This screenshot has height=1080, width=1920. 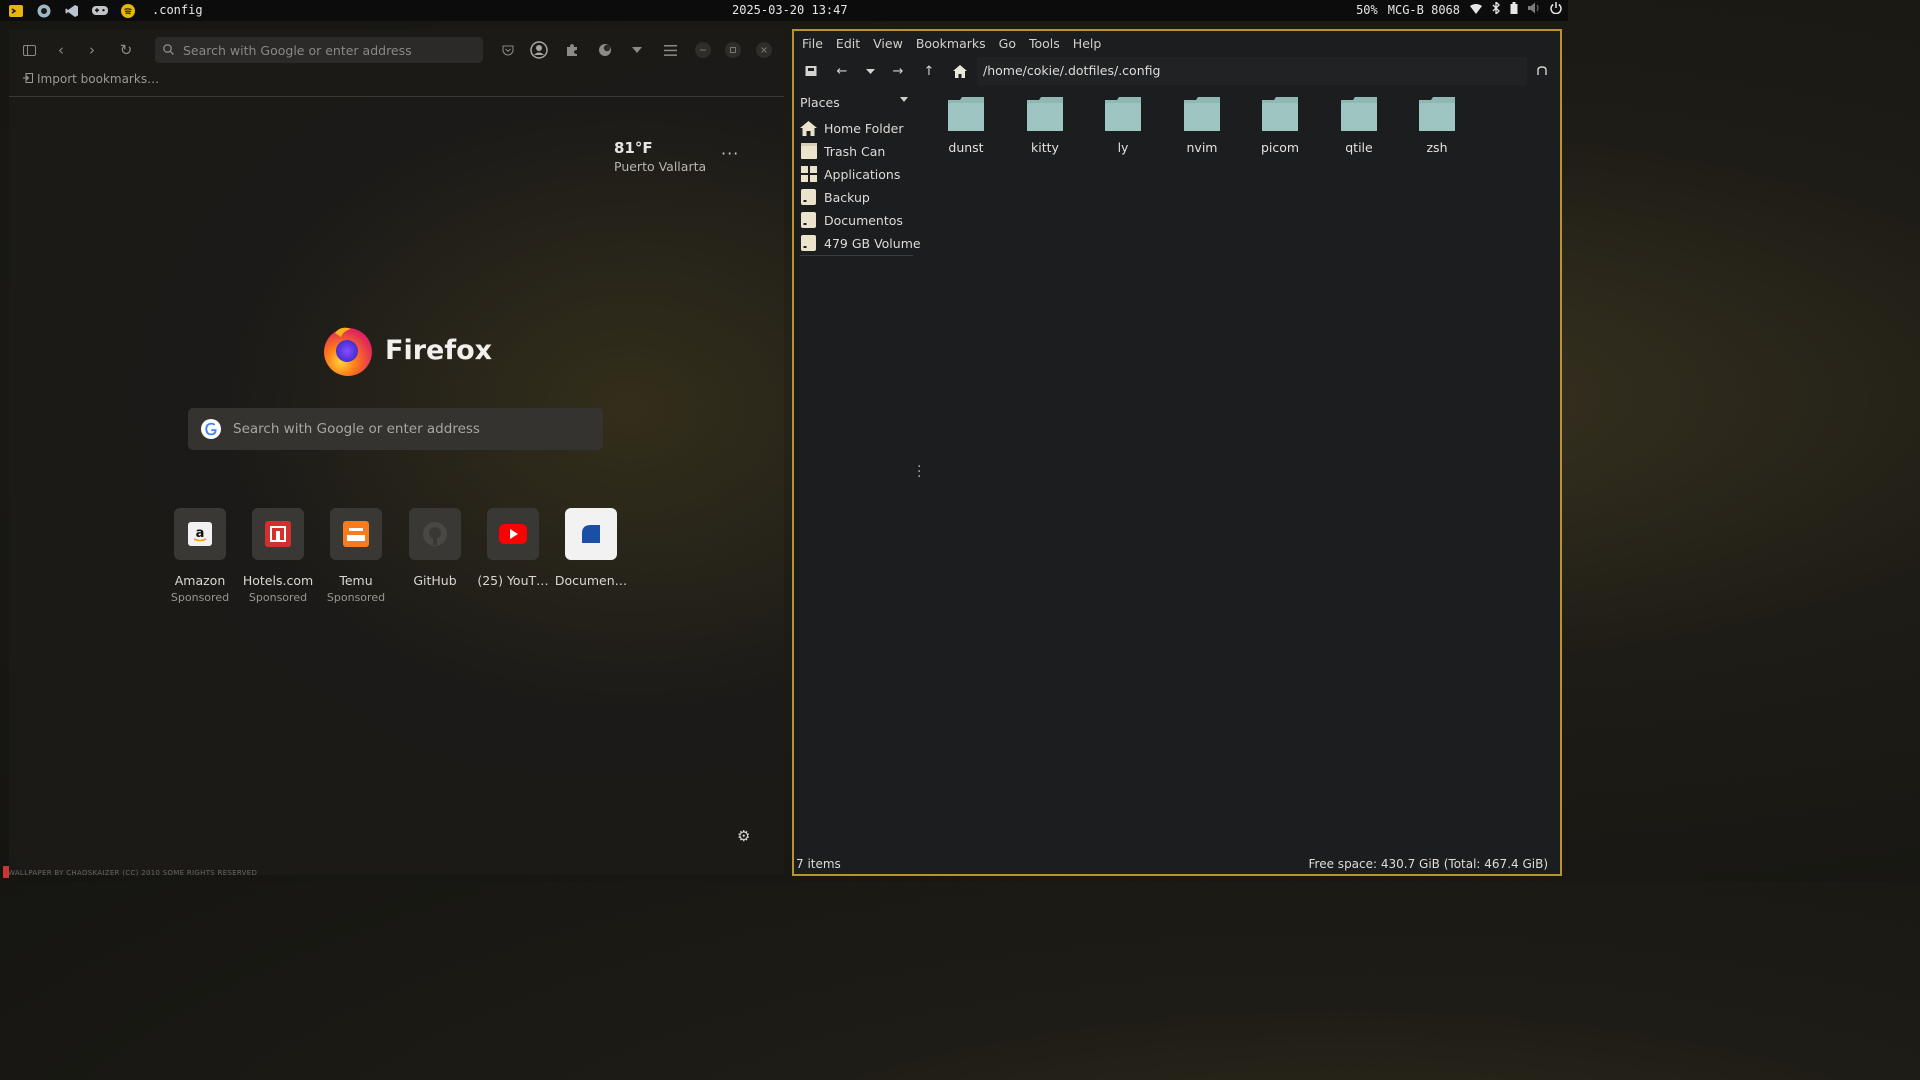 What do you see at coordinates (811, 71) in the screenshot?
I see `new-tab-icon` at bounding box center [811, 71].